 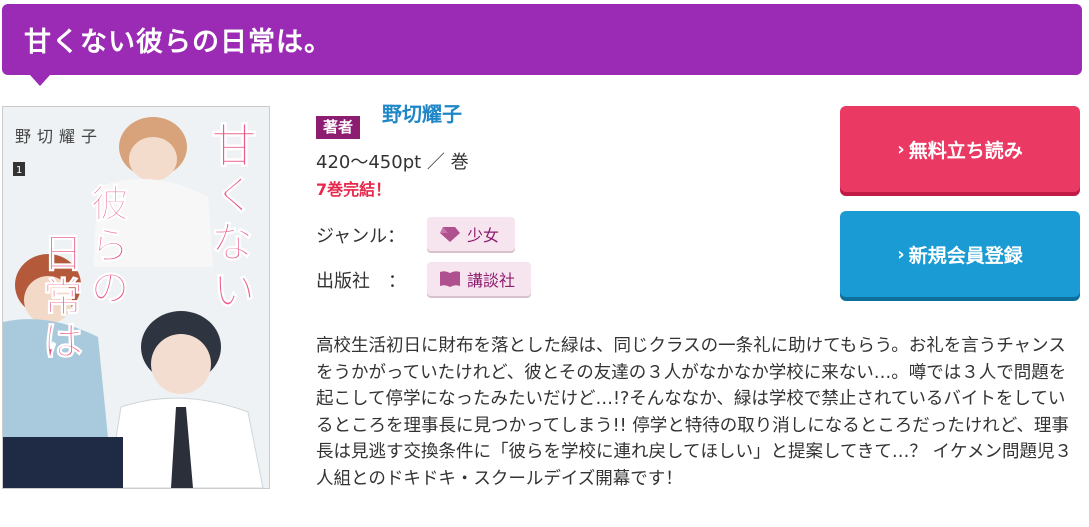 What do you see at coordinates (965, 255) in the screenshot?
I see `register-label: 新規会員登録` at bounding box center [965, 255].